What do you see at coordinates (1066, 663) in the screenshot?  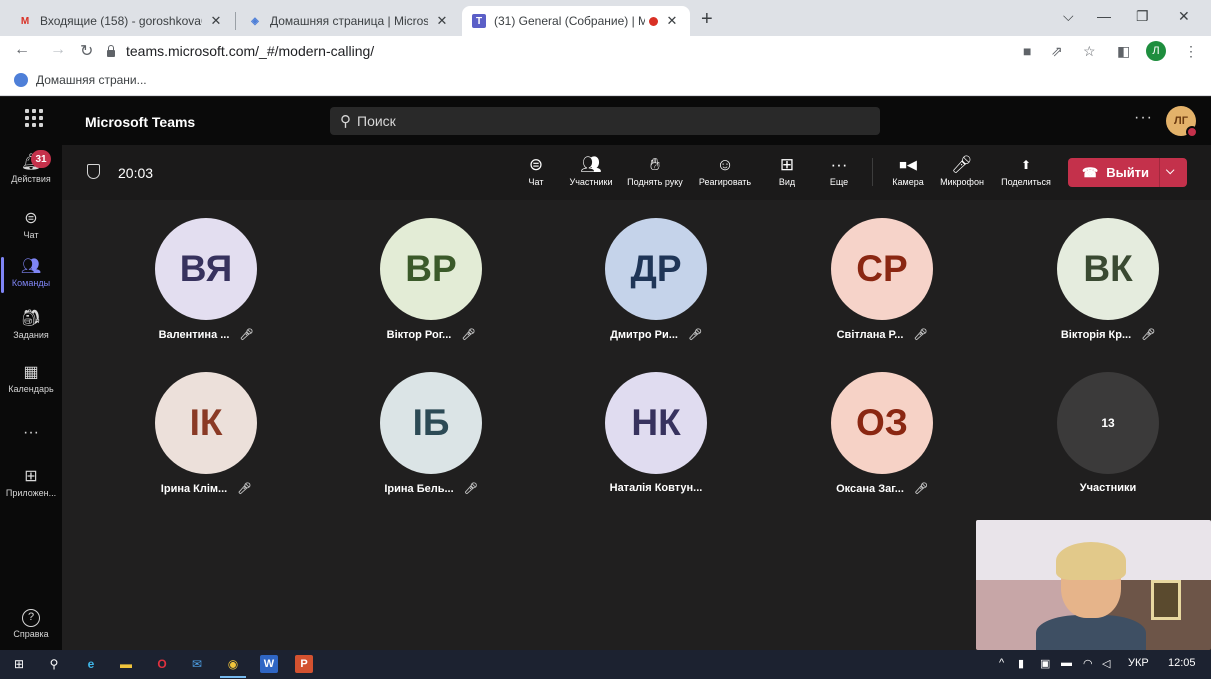 I see `battery-icon: ▬` at bounding box center [1066, 663].